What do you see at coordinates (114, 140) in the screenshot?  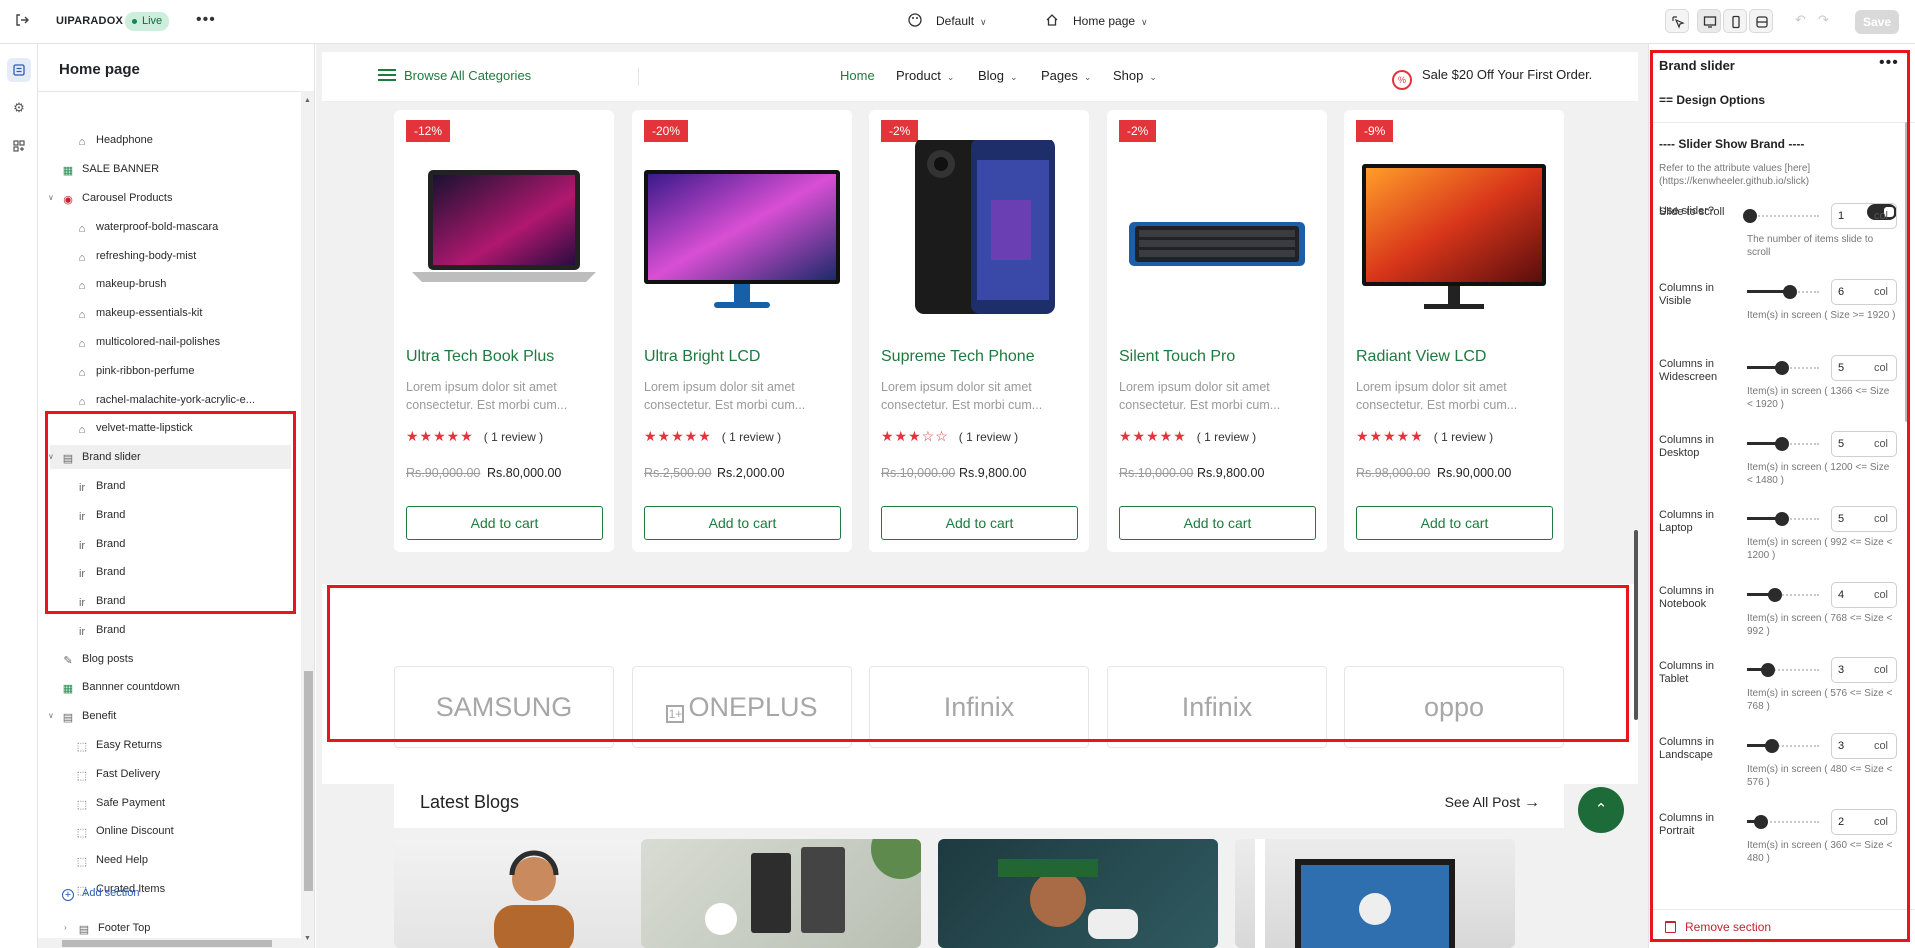 I see `tree-item: ⌂ Headphone` at bounding box center [114, 140].